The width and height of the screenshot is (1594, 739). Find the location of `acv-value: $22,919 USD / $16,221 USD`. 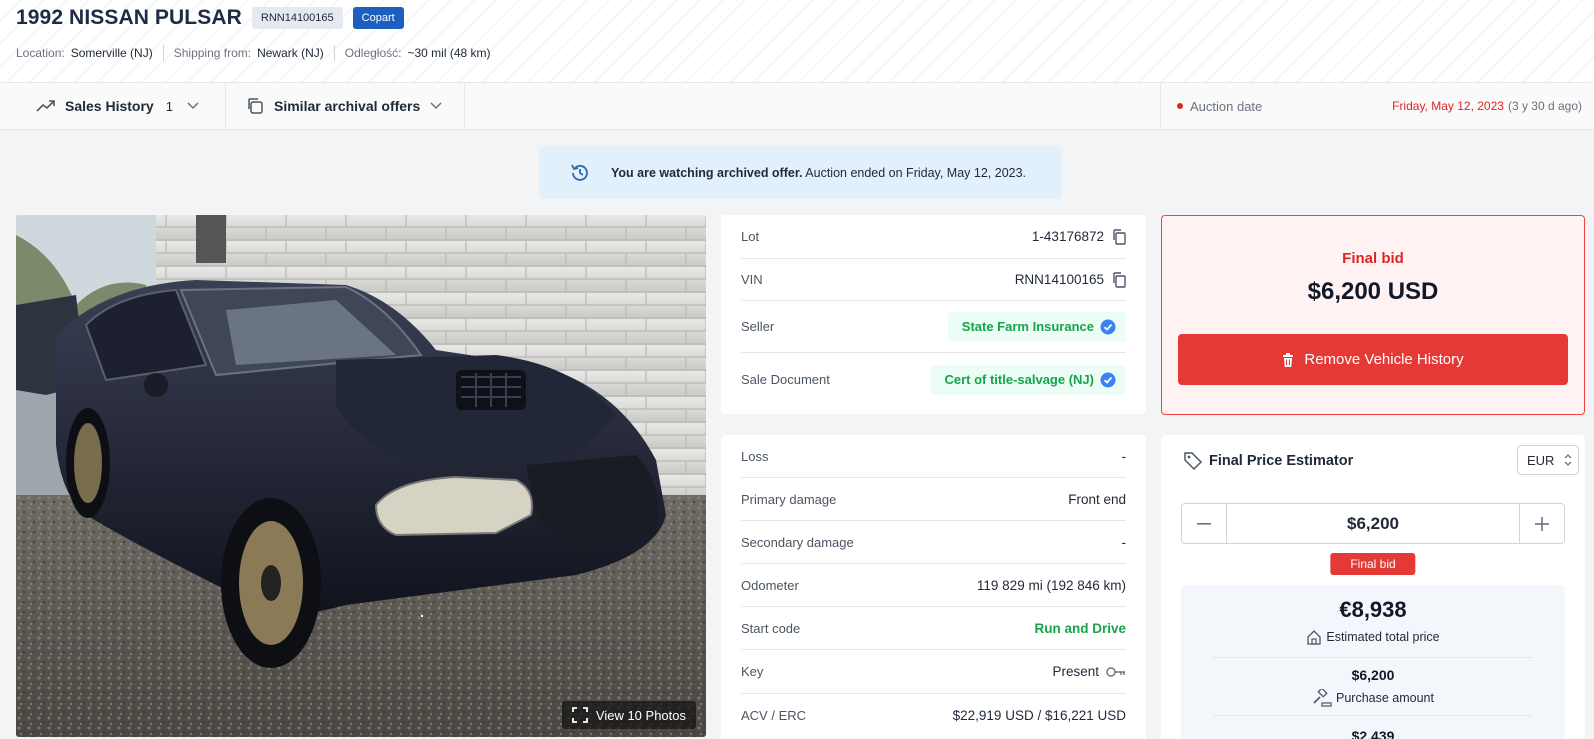

acv-value: $22,919 USD / $16,221 USD is located at coordinates (1039, 715).